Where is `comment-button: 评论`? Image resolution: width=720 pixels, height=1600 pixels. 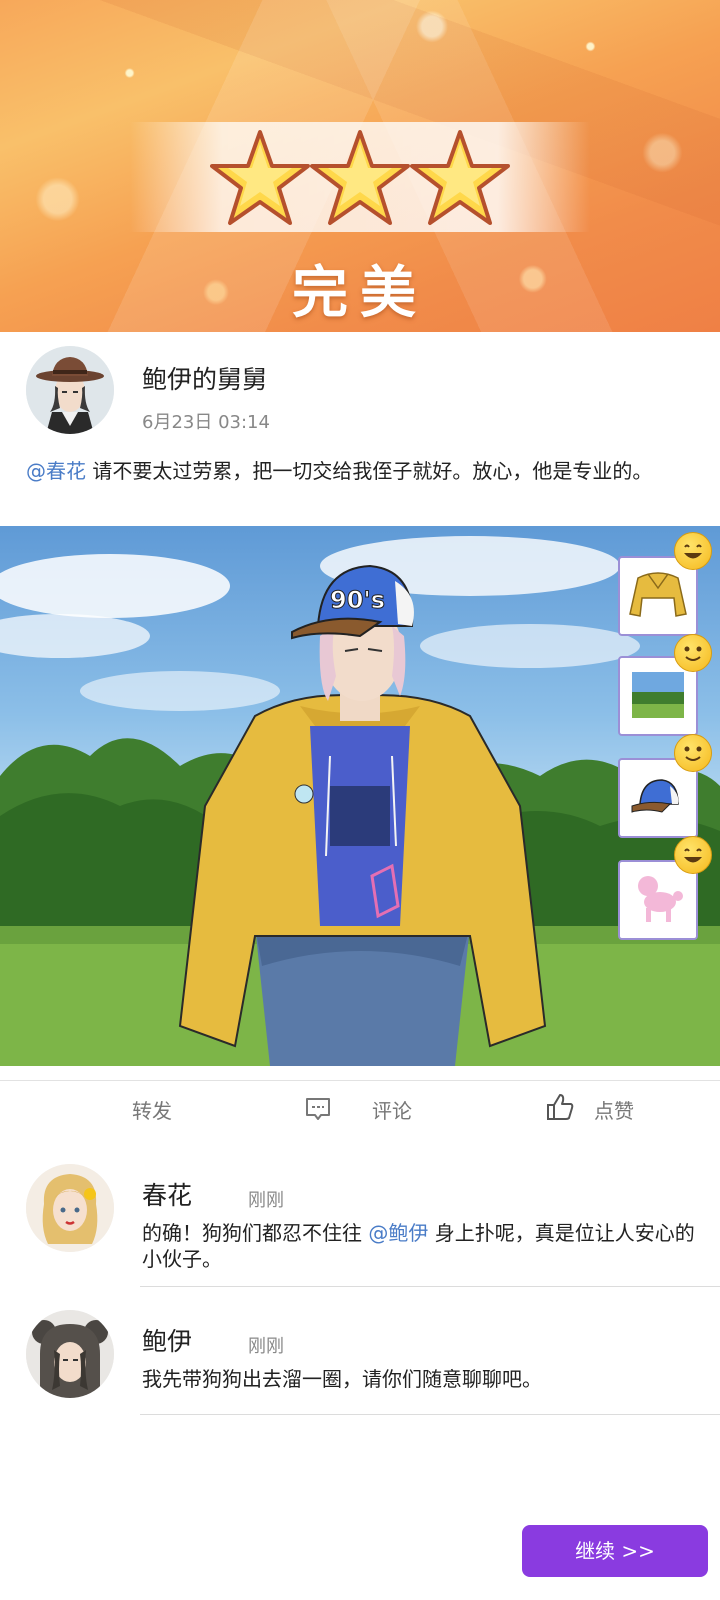
comment-button: 评论 is located at coordinates (392, 1109).